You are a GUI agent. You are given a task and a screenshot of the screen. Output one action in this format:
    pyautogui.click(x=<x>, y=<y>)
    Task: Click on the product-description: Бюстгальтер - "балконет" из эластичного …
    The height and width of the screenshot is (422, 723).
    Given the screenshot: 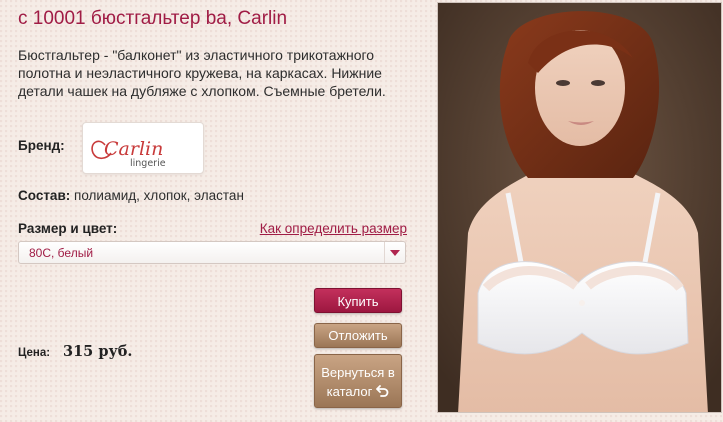 What is the action you would take?
    pyautogui.click(x=202, y=73)
    